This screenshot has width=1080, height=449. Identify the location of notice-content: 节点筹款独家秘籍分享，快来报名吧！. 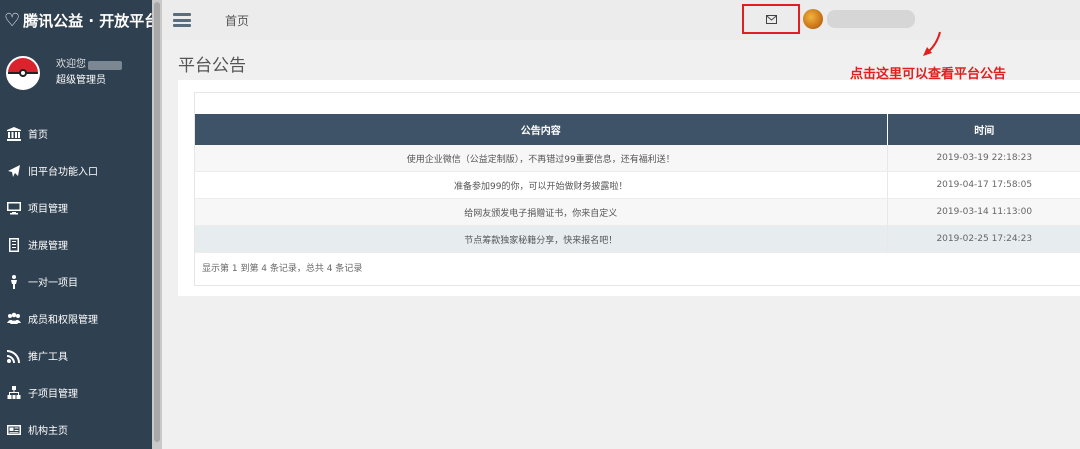
(541, 239).